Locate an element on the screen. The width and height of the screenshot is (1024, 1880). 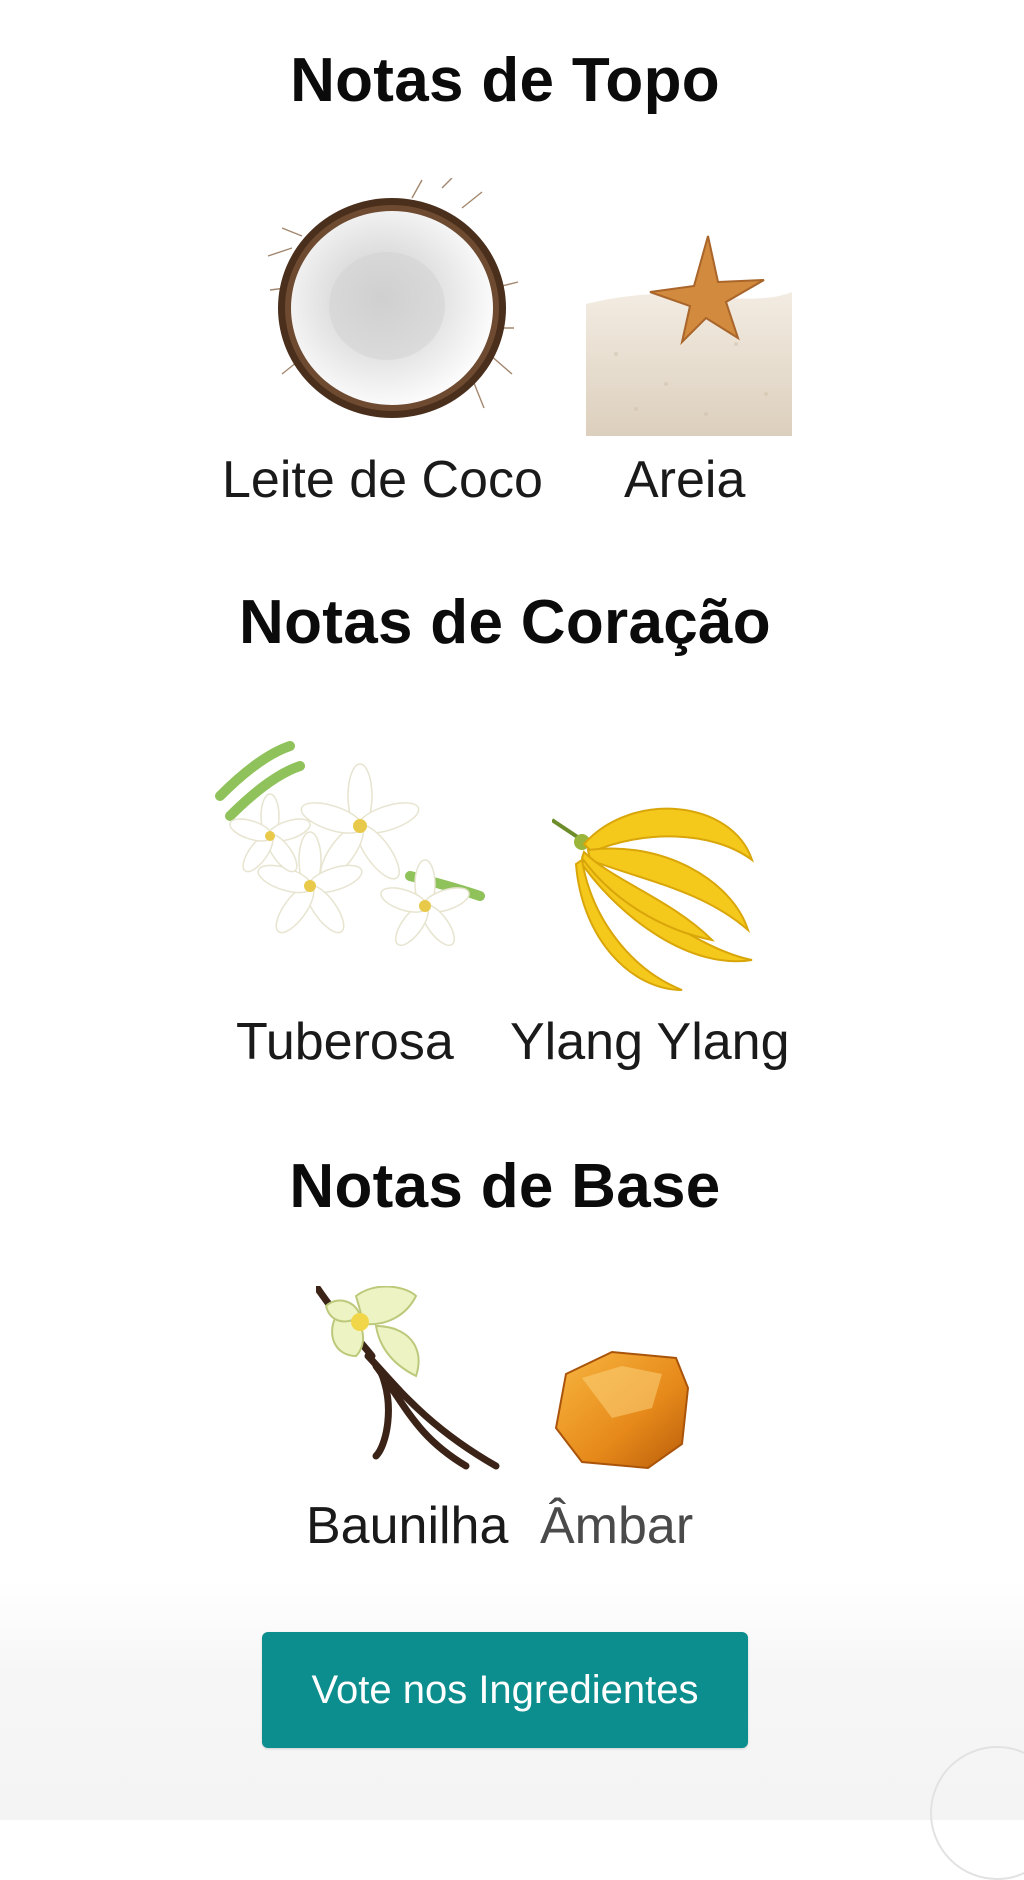
note-label-areia: Areia is located at coordinates (685, 480).